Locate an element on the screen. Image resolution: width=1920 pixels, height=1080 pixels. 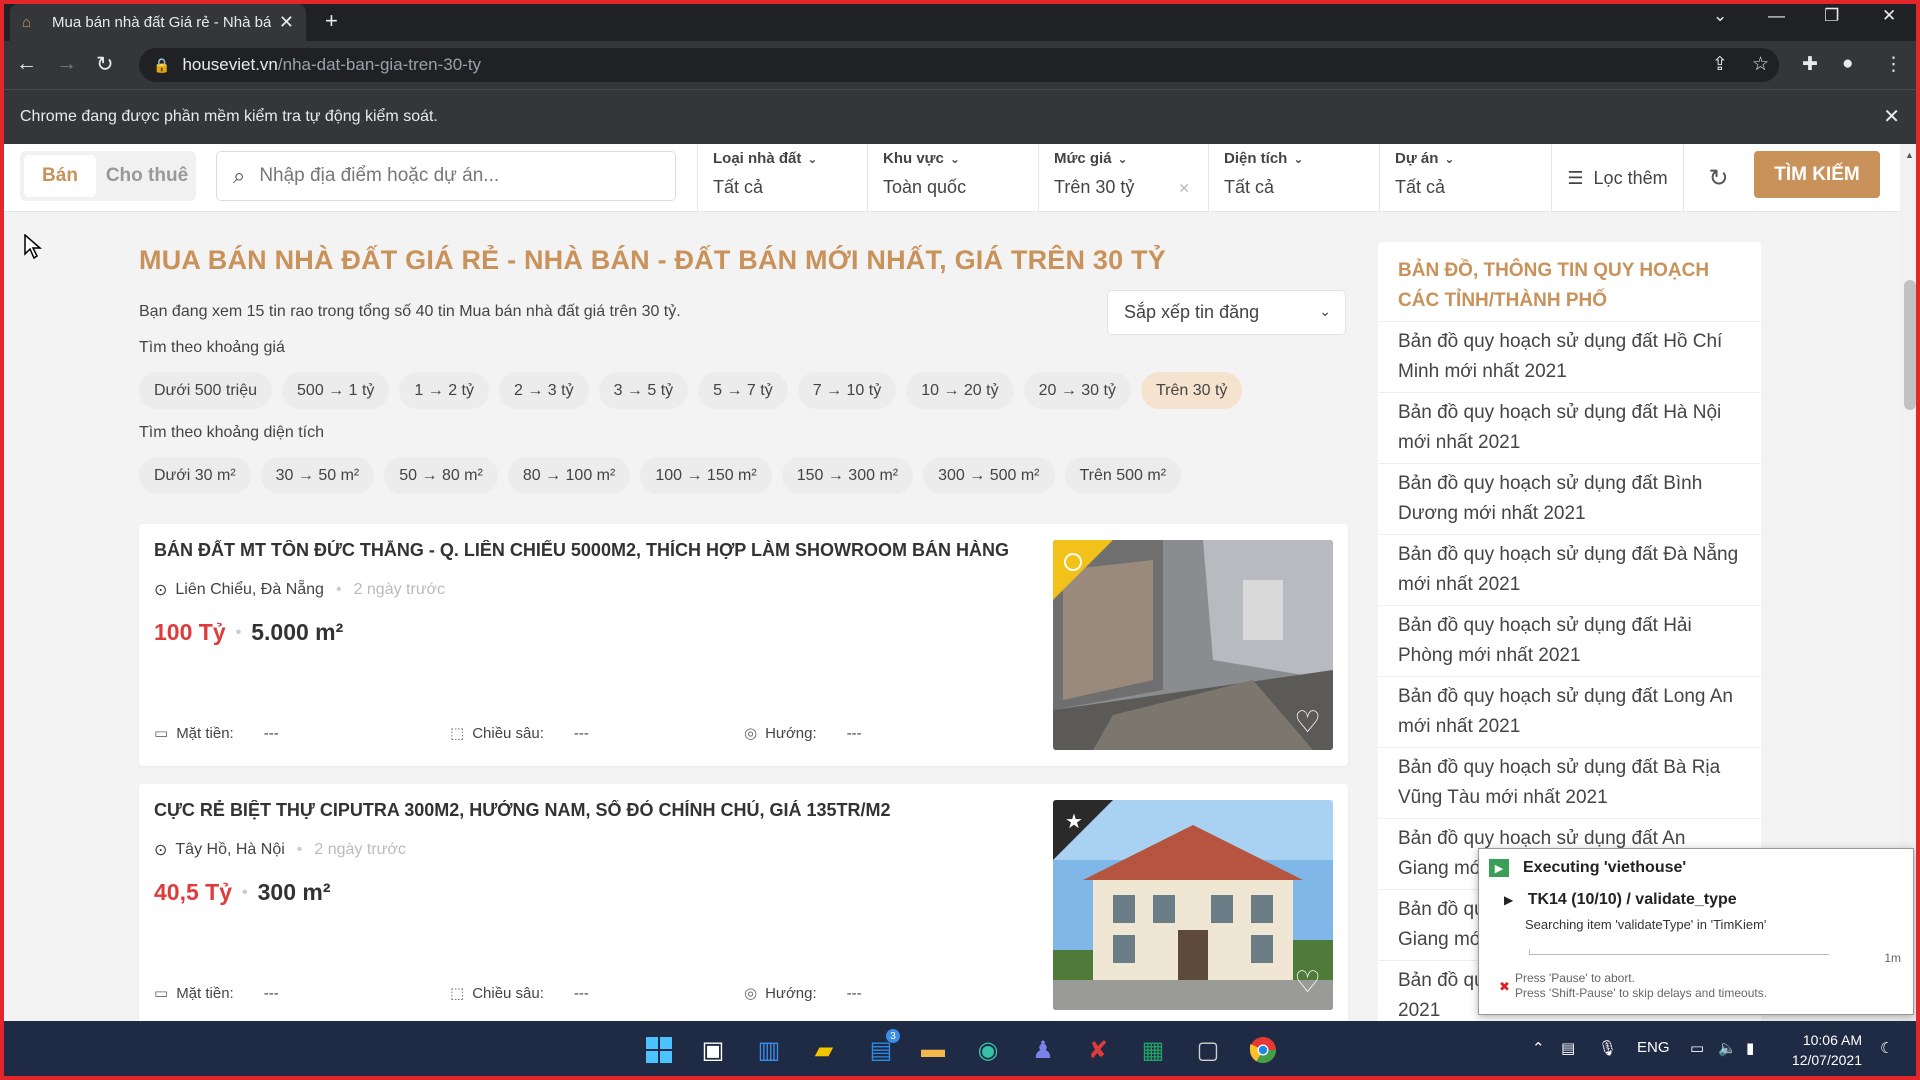
search-button: TÌM KIẾM is located at coordinates (1817, 174).